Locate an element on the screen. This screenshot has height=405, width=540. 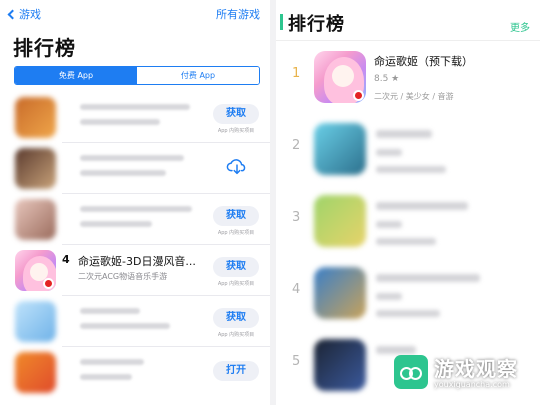
tab-free-apps: 免费 App is located at coordinates (76, 75).